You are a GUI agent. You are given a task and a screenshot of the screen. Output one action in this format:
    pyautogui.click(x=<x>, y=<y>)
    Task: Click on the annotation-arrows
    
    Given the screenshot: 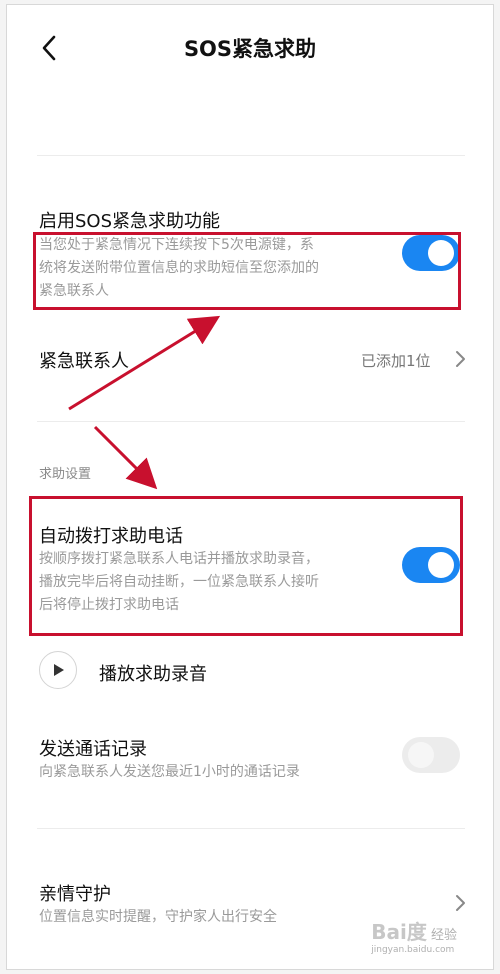 What is the action you would take?
    pyautogui.click(x=144, y=402)
    